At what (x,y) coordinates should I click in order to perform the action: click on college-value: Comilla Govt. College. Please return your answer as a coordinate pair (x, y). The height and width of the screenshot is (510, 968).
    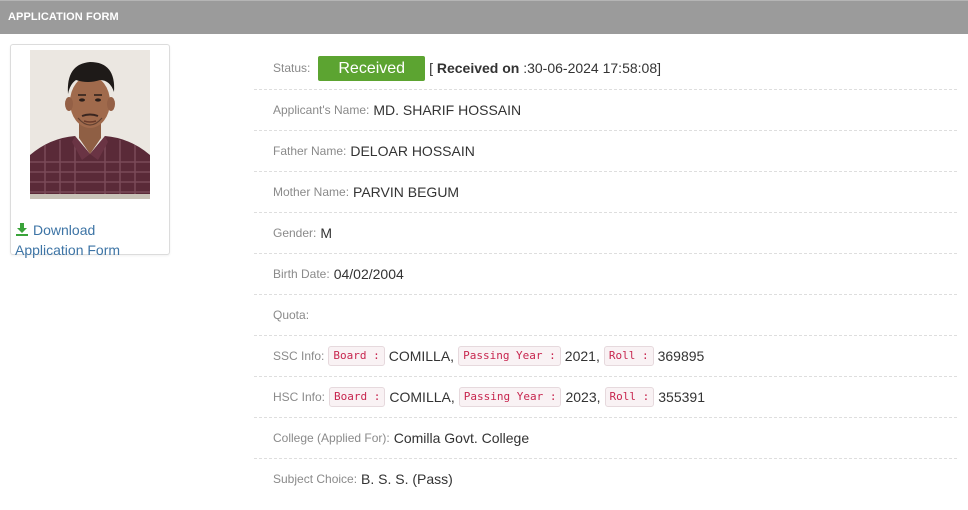
    Looking at the image, I should click on (461, 438).